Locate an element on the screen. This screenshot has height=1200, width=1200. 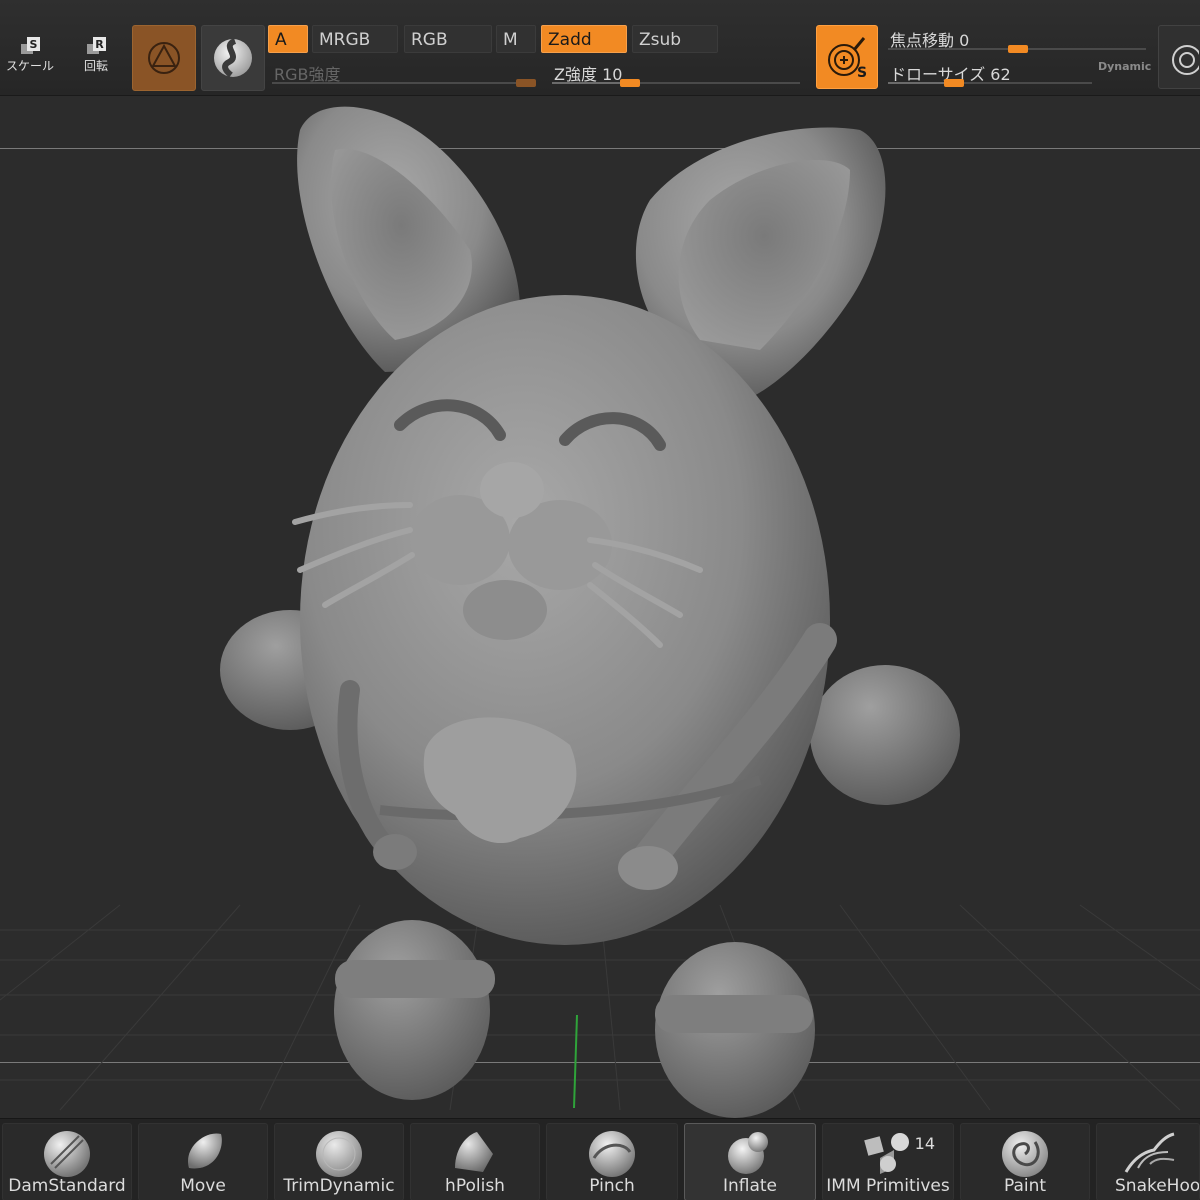
focal-shift-knob is located at coordinates (1018, 49).